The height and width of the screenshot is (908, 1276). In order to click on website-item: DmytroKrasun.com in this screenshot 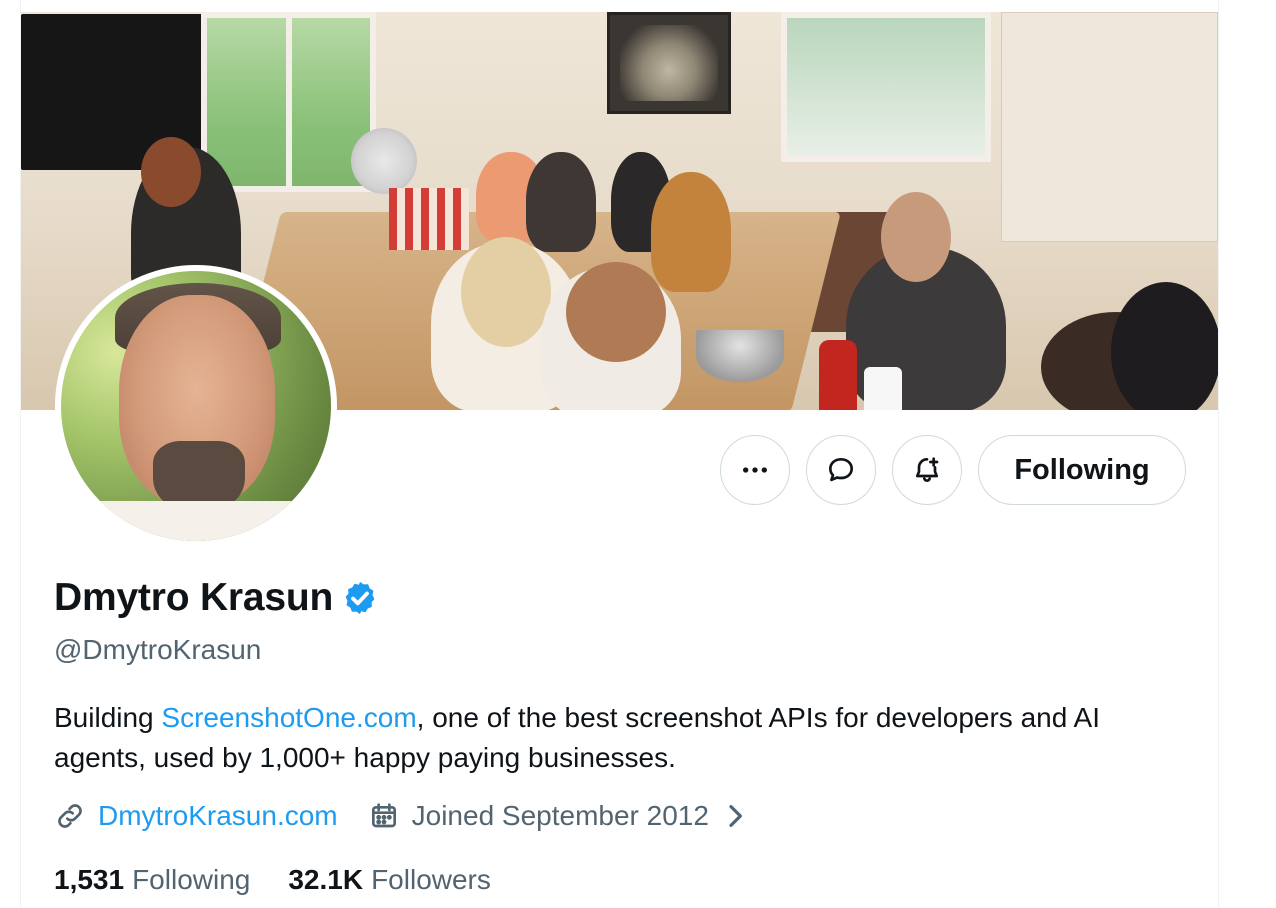, I will do `click(196, 816)`.